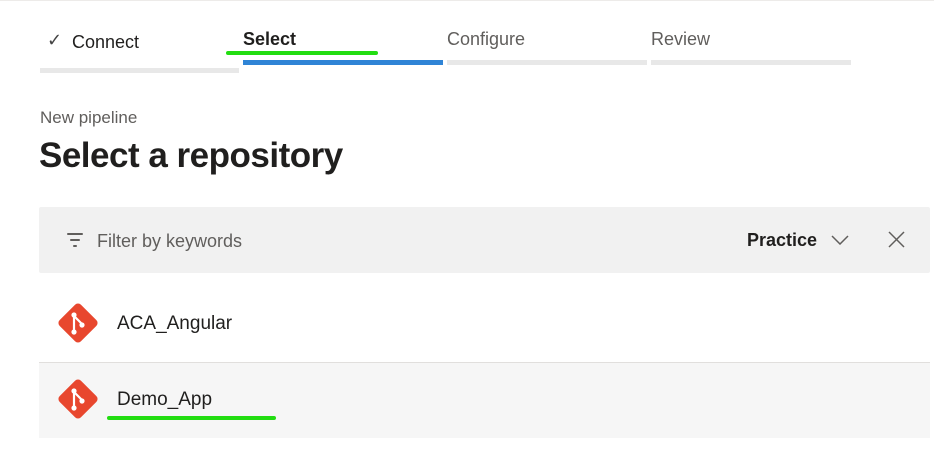 The width and height of the screenshot is (934, 474). Describe the element at coordinates (751, 62) in the screenshot. I see `step-review-progress` at that location.